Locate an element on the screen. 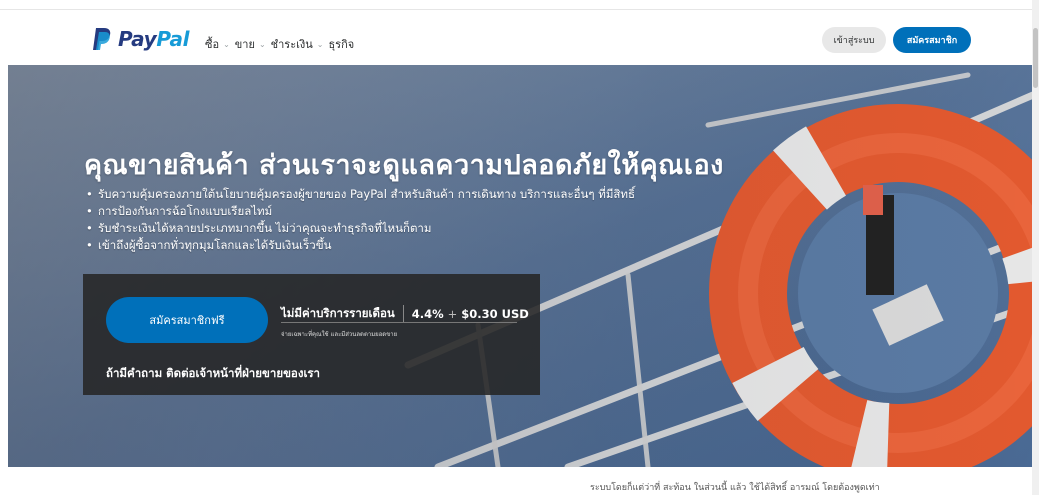 The height and width of the screenshot is (495, 1039). paypal-wordmark: PayPal is located at coordinates (154, 39).